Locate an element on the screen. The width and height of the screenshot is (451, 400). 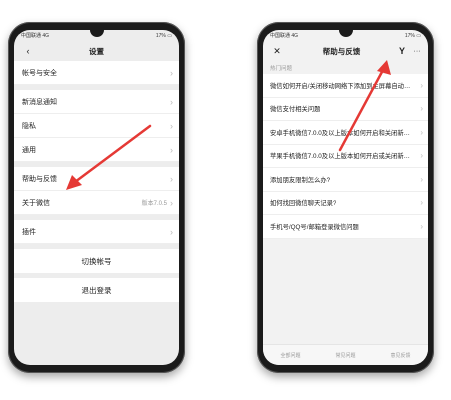
nav-bar: ✕ 帮助与反馈 Y ··· is located at coordinates (345, 51).